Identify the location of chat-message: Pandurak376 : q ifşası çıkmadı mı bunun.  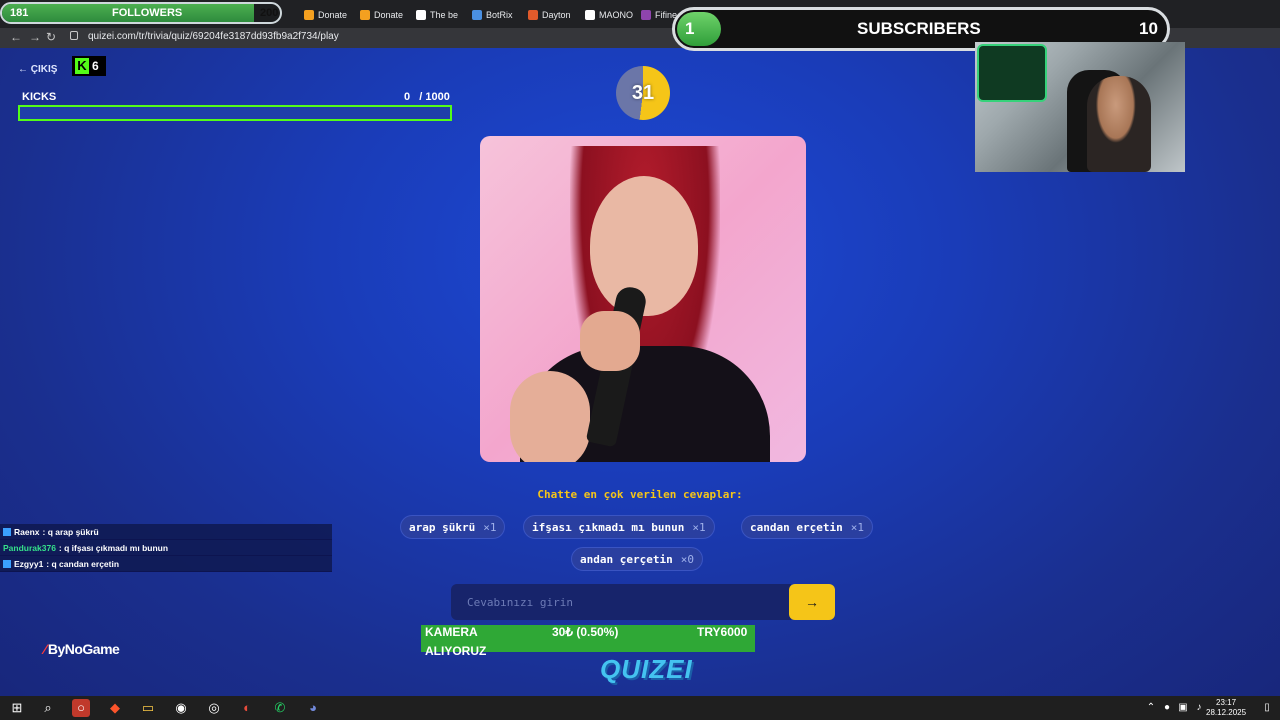
(166, 548).